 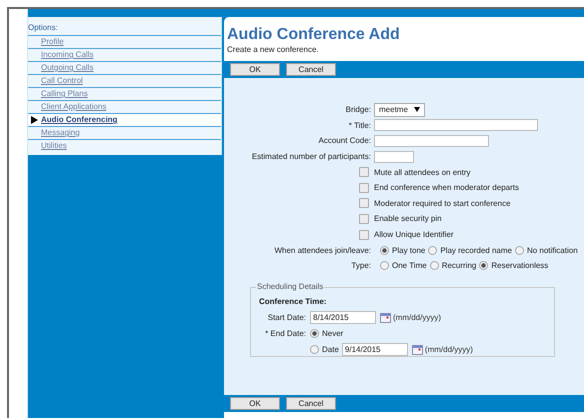 What do you see at coordinates (67, 55) in the screenshot?
I see `menu-link: Incoming Calls` at bounding box center [67, 55].